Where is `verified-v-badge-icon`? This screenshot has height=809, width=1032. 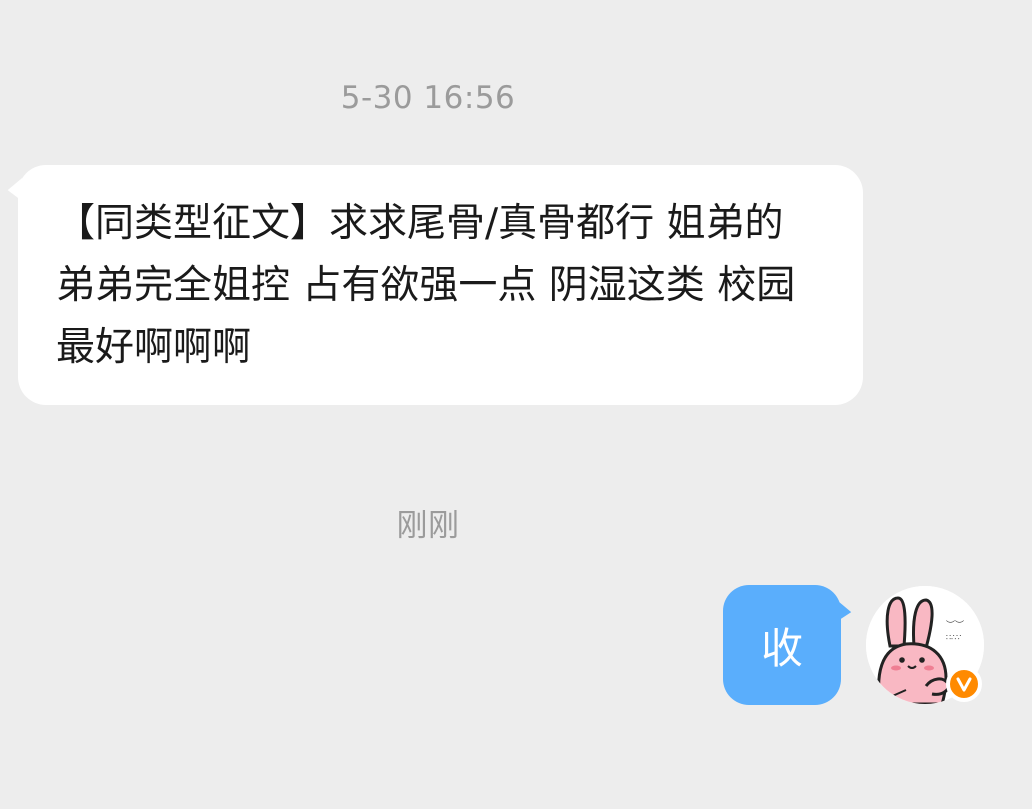 verified-v-badge-icon is located at coordinates (964, 684).